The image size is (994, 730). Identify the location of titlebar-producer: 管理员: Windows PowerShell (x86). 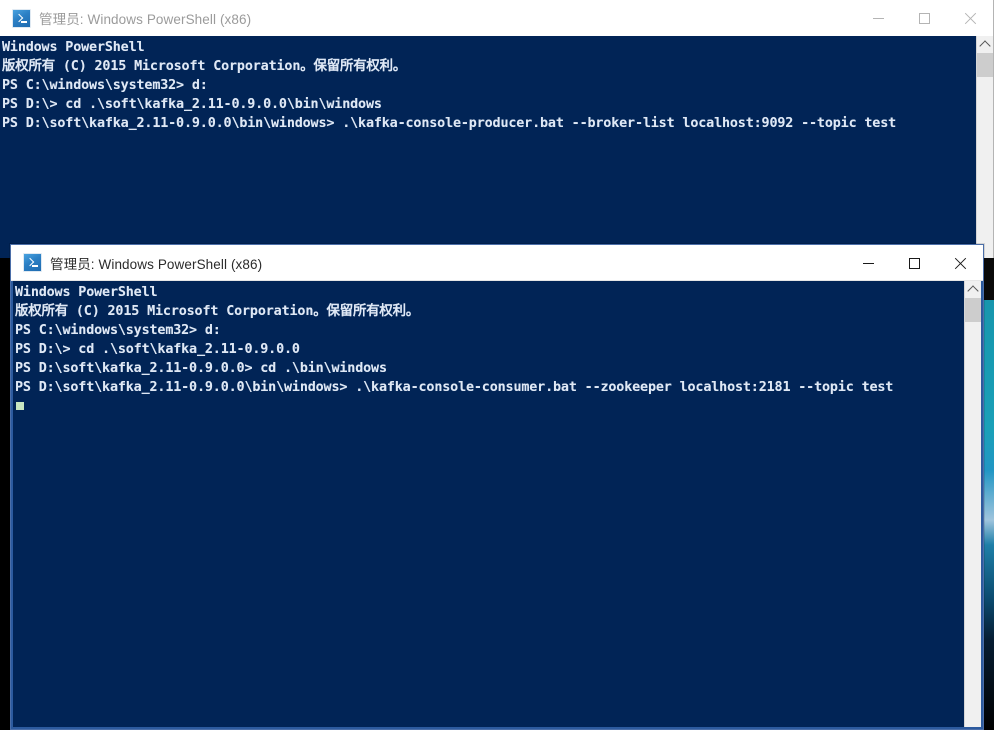
(496, 18).